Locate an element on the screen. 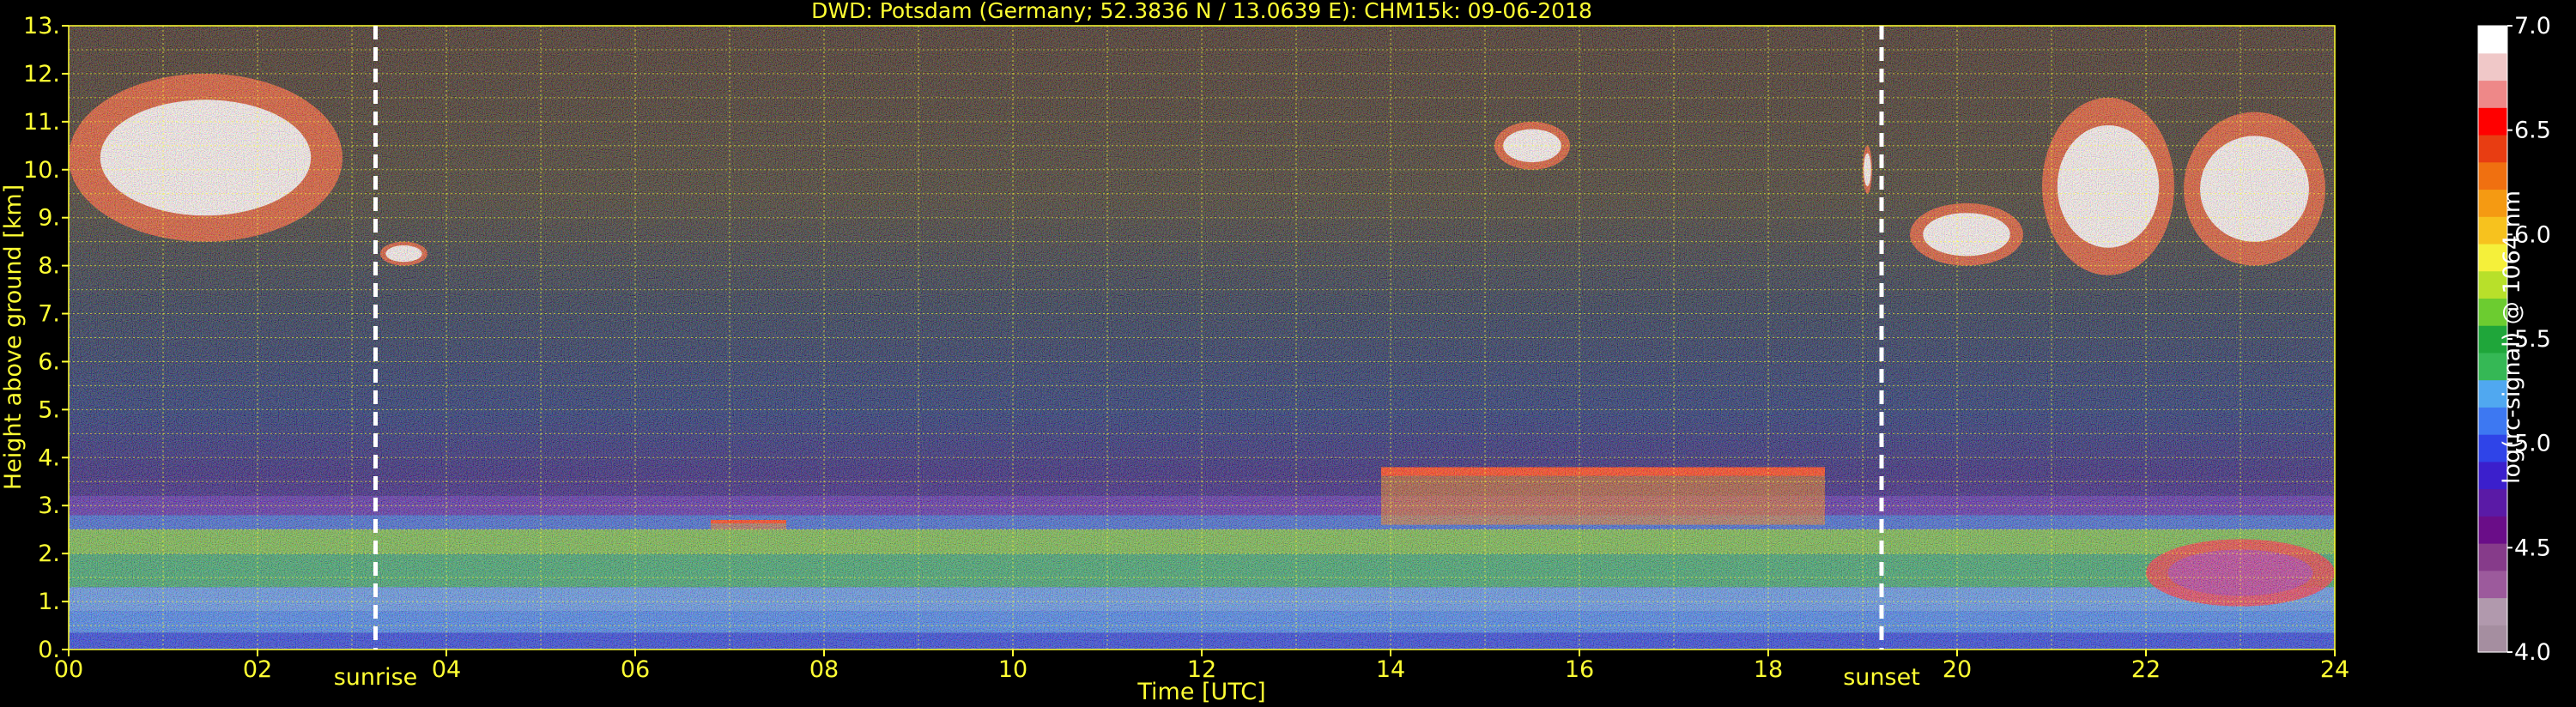 The width and height of the screenshot is (2576, 707). y-tick-label: 10. is located at coordinates (41, 171).